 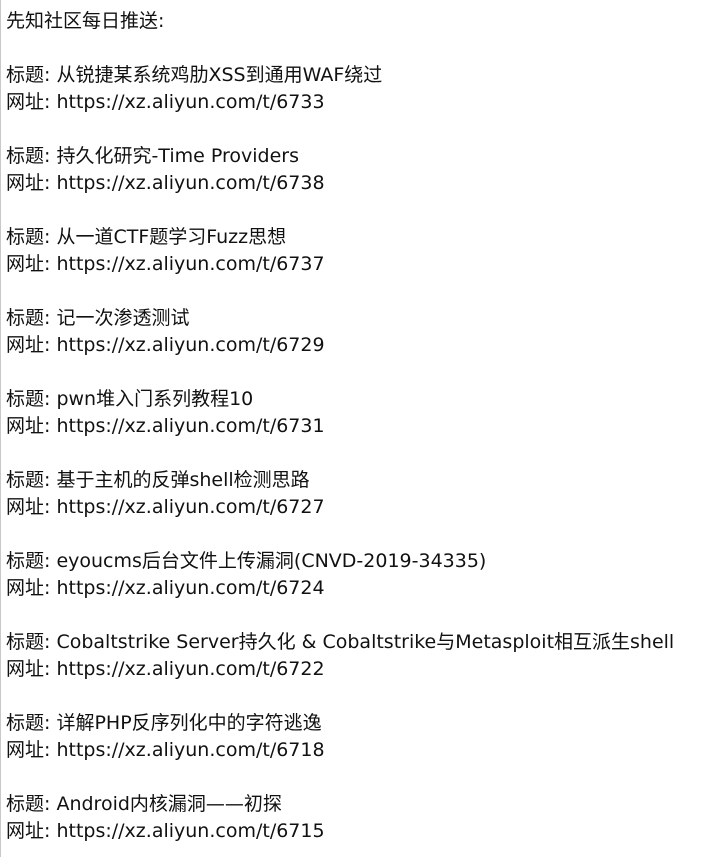 What do you see at coordinates (365, 588) in the screenshot?
I see `entry-url-line: 网址: https://xz.aliyun.com/t/6724` at bounding box center [365, 588].